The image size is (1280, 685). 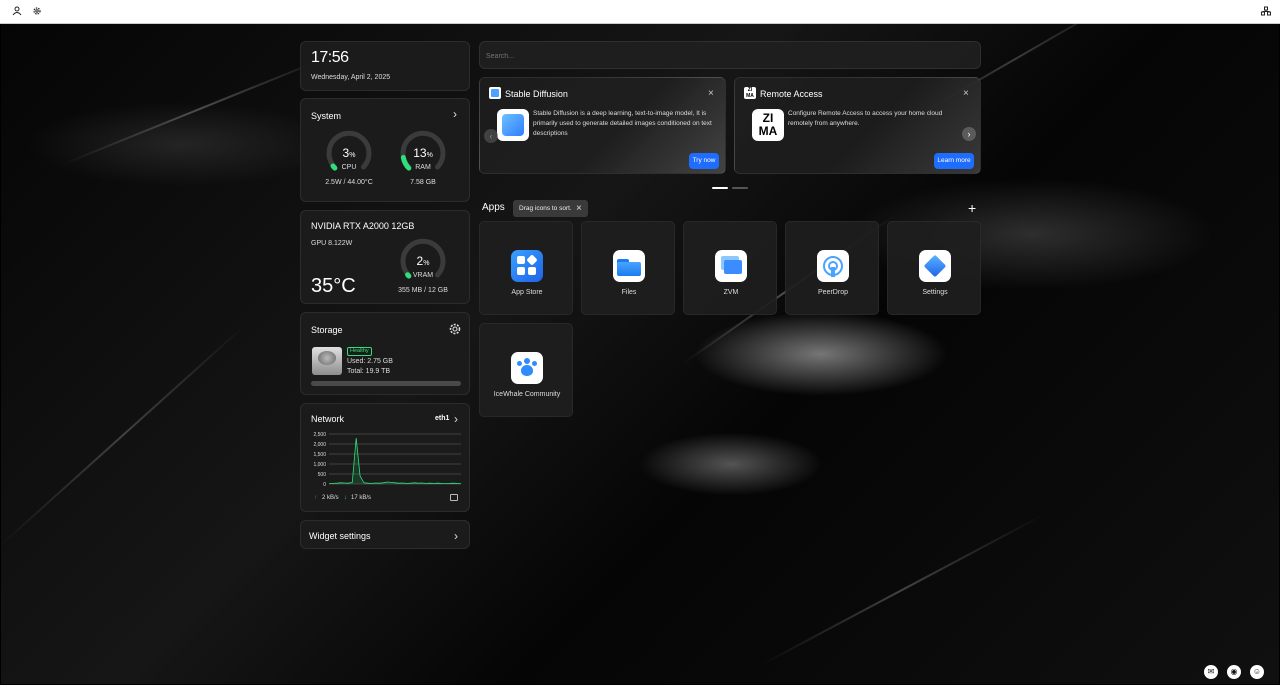 What do you see at coordinates (330, 57) in the screenshot?
I see `clock-time: 17:56` at bounding box center [330, 57].